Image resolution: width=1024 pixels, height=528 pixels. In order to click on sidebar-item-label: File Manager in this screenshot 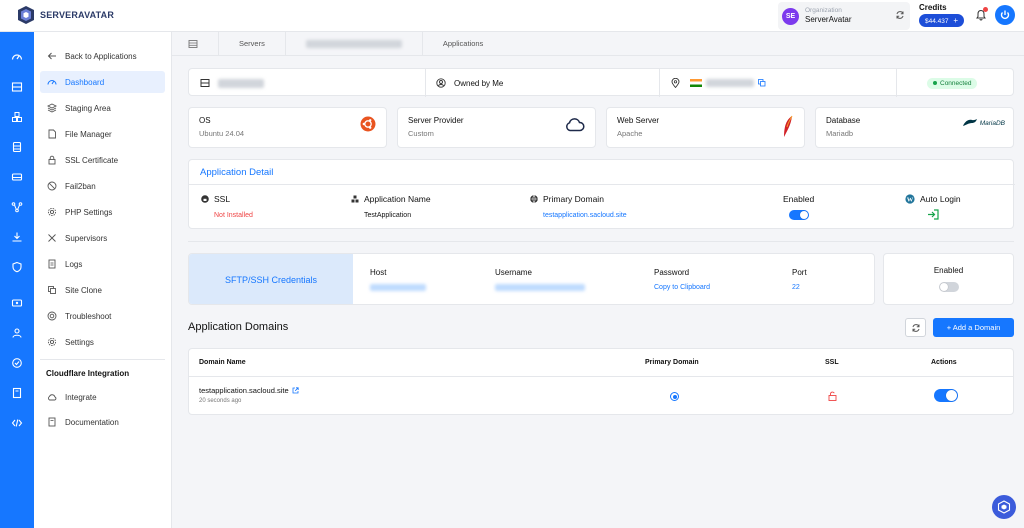, I will do `click(88, 134)`.